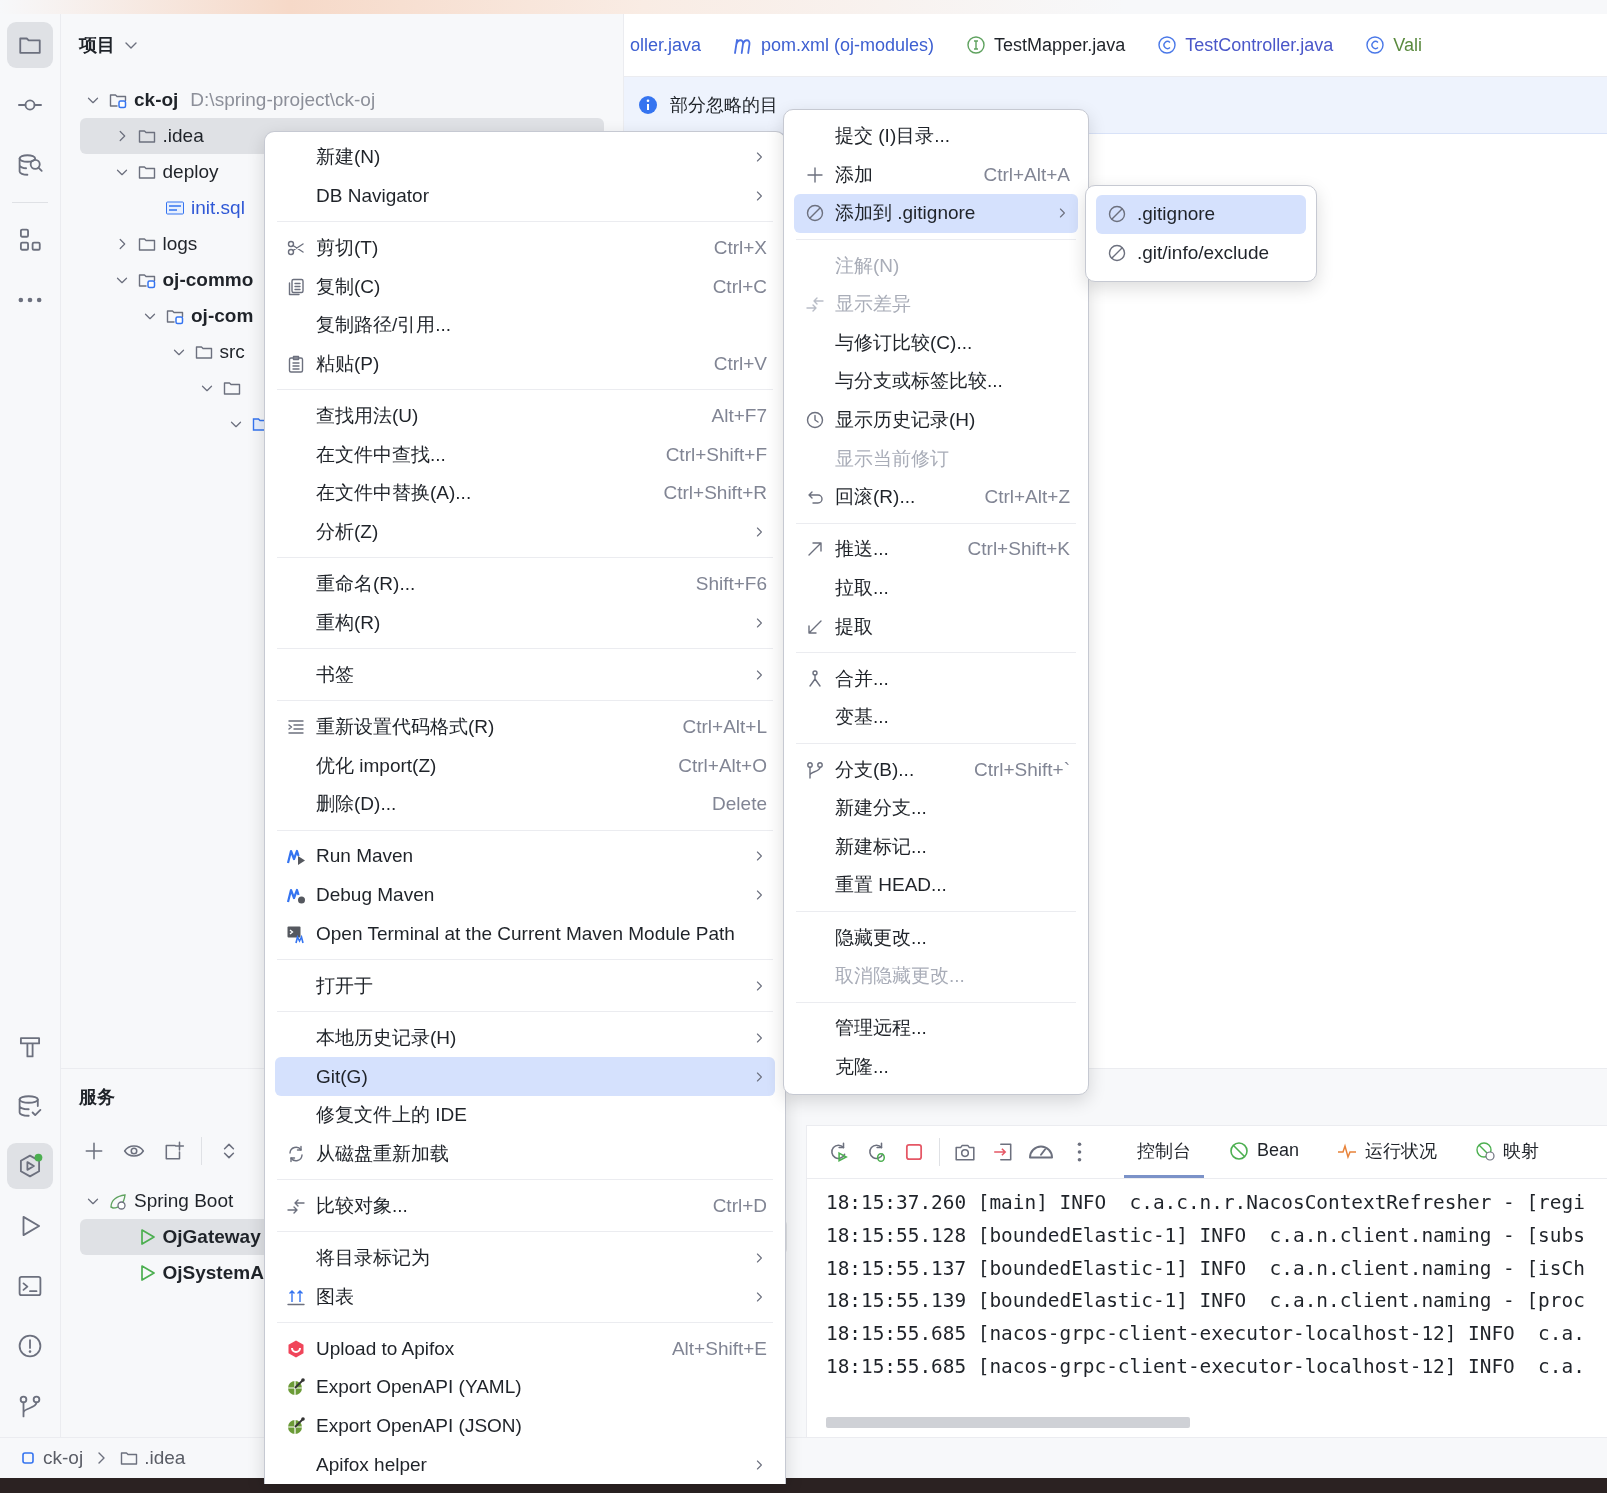 The image size is (1607, 1493). What do you see at coordinates (1206, 1203) in the screenshot?
I see `log-line: 18:15:37.260 [main] INFO c.a.c.n.r.NacosContextRefresher - [regi` at bounding box center [1206, 1203].